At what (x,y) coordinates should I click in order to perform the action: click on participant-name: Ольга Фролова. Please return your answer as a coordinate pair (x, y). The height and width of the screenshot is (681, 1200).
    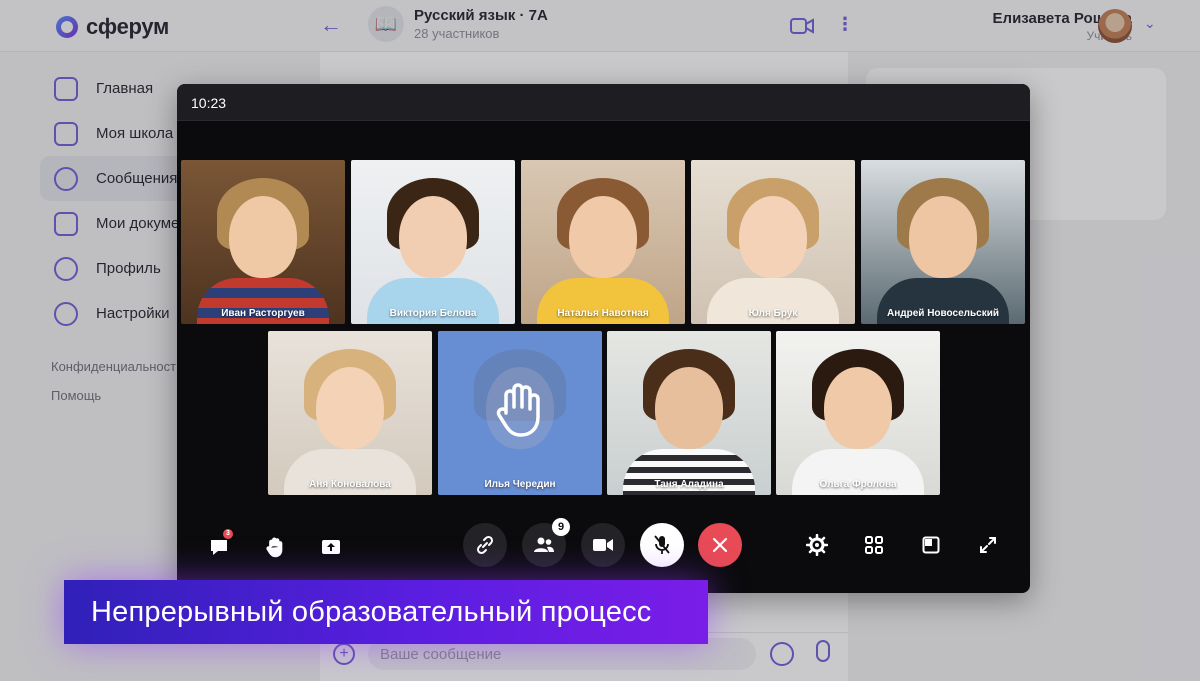
    Looking at the image, I should click on (858, 484).